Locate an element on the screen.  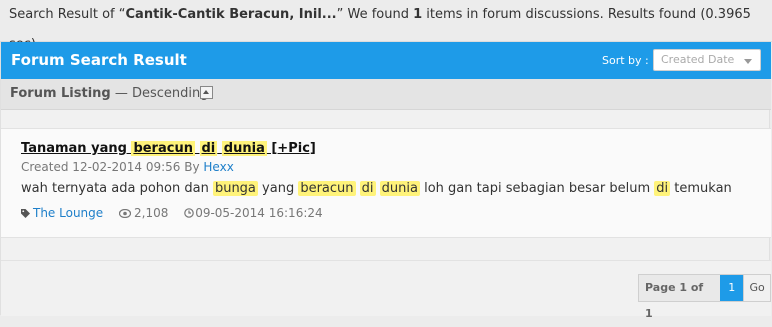
eye-icon is located at coordinates (125, 213).